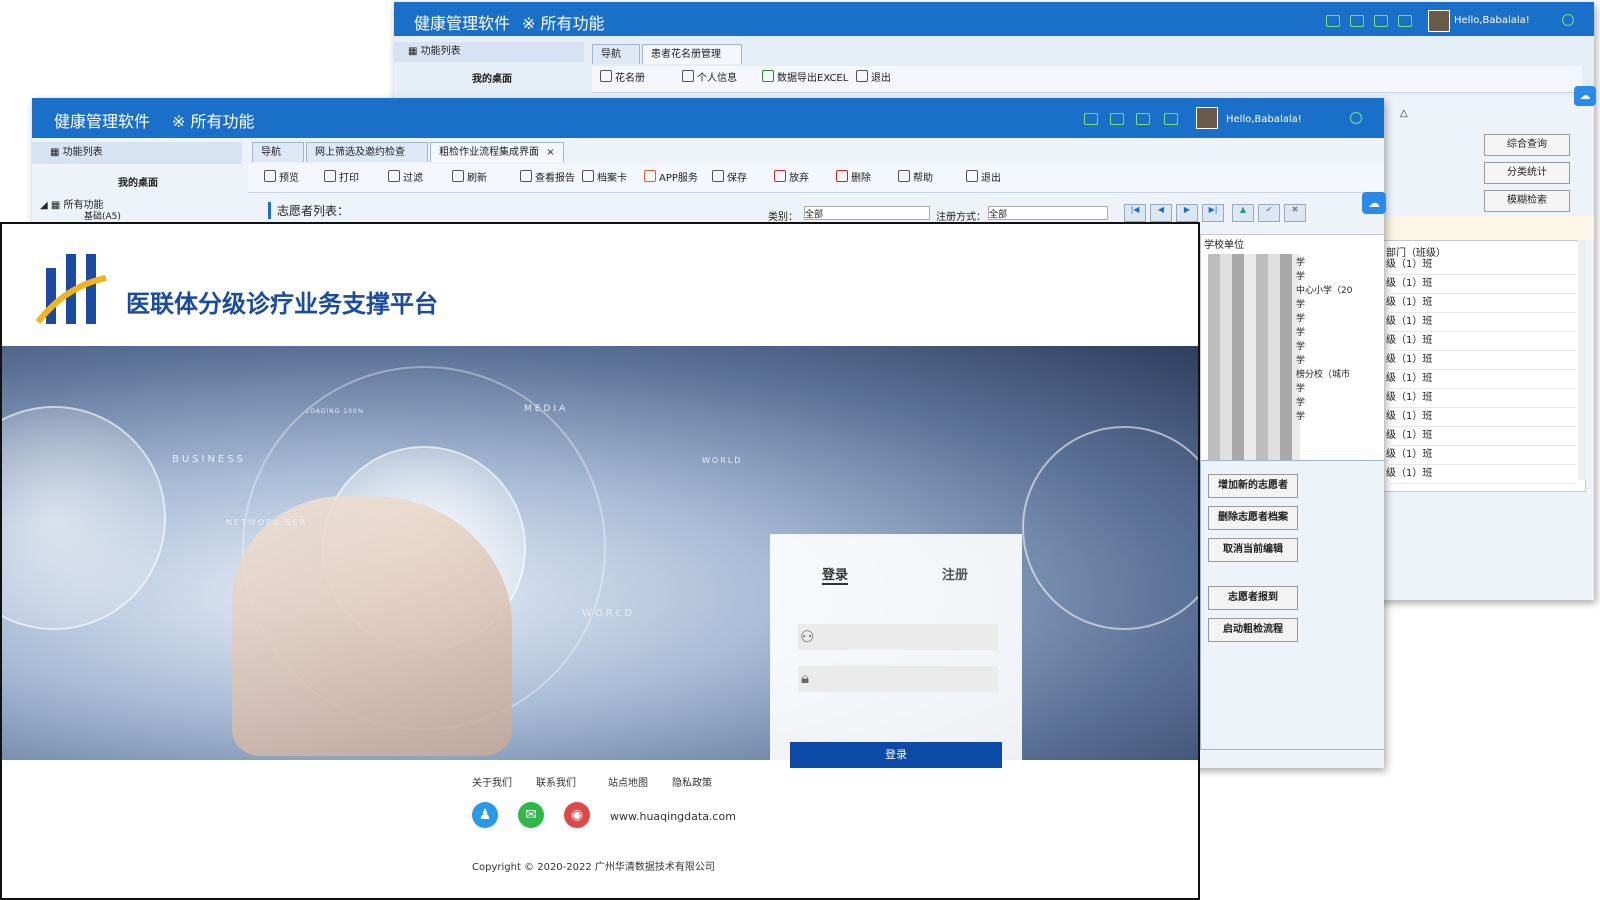  What do you see at coordinates (853, 178) in the screenshot?
I see `toolbar-delete: 删除` at bounding box center [853, 178].